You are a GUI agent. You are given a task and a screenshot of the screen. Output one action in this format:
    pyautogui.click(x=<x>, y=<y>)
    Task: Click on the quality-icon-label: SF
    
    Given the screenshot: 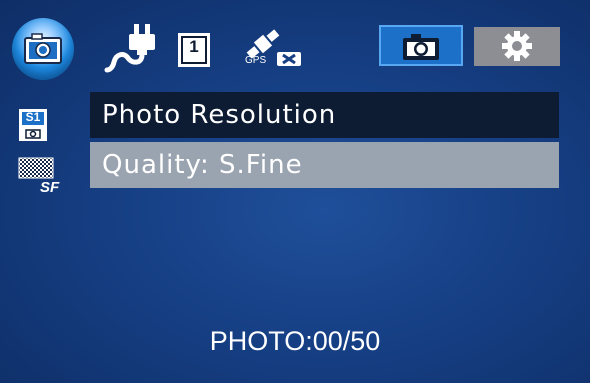 What is the action you would take?
    pyautogui.click(x=50, y=187)
    